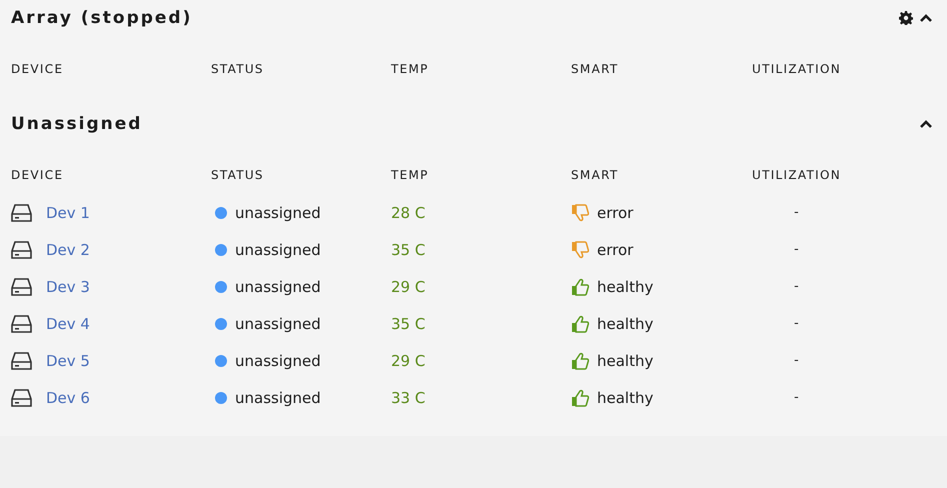  Describe the element at coordinates (68, 361) in the screenshot. I see `device-link: Dev 5` at that location.